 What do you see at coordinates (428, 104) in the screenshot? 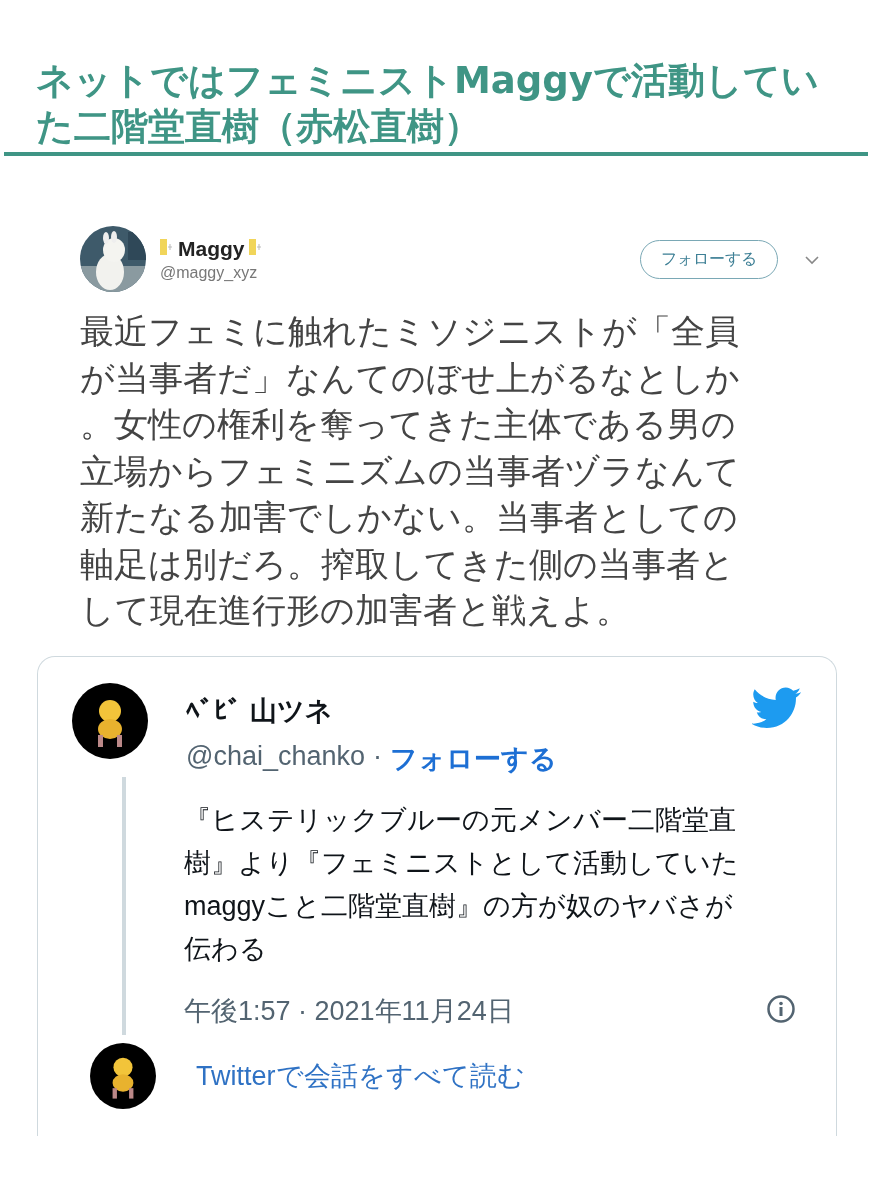
I see `article-heading: ネットではフェミニストMaggyで活動していた二階堂直樹（赤松直樹）` at bounding box center [428, 104].